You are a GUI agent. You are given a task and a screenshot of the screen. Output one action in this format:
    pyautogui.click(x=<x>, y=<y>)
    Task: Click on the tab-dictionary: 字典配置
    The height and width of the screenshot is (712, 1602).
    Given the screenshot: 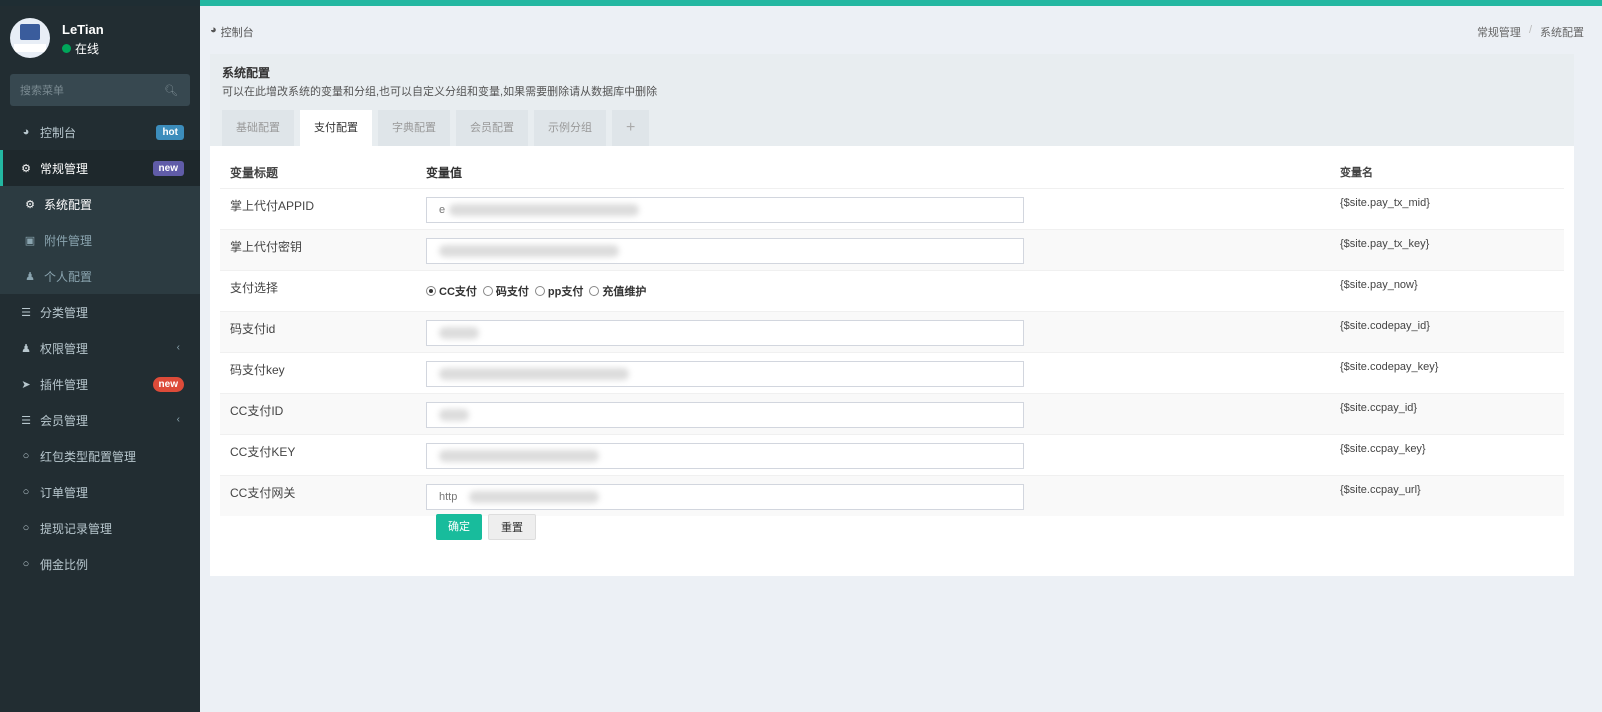 What is the action you would take?
    pyautogui.click(x=414, y=128)
    